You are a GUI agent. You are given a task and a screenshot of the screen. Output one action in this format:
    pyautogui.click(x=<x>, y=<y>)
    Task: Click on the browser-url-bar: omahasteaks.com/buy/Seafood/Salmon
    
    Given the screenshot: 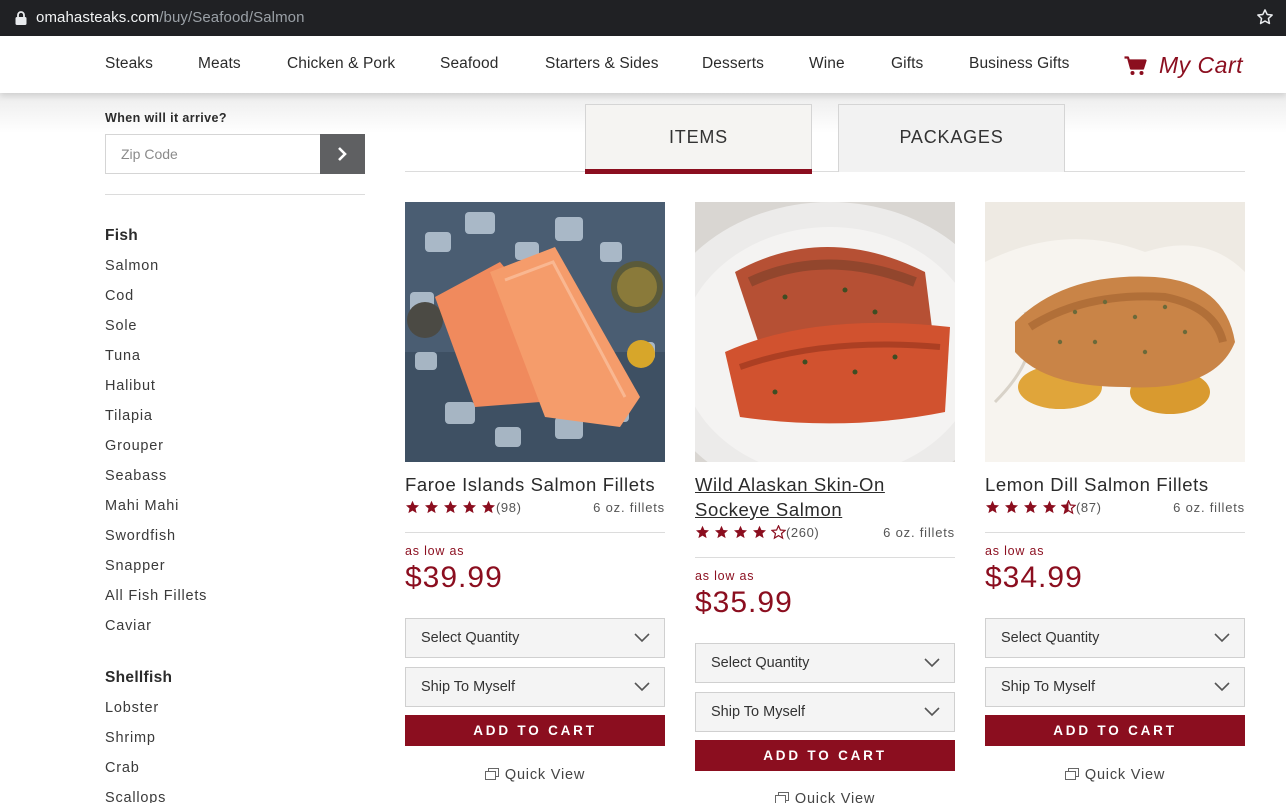 What is the action you would take?
    pyautogui.click(x=643, y=18)
    